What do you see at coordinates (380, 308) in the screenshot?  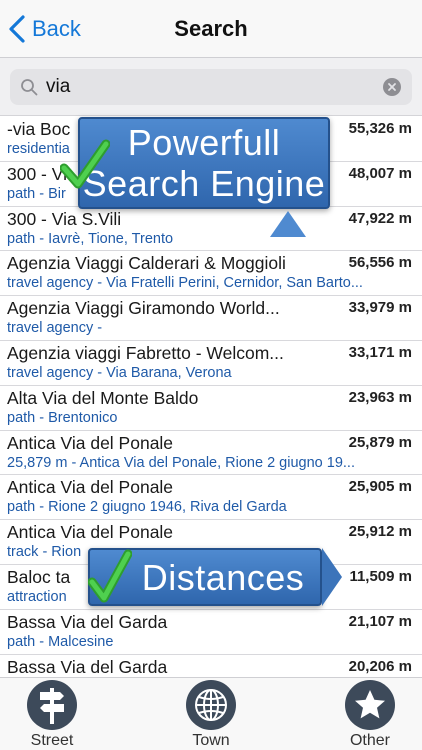 I see `result-distance: 33,979 m` at bounding box center [380, 308].